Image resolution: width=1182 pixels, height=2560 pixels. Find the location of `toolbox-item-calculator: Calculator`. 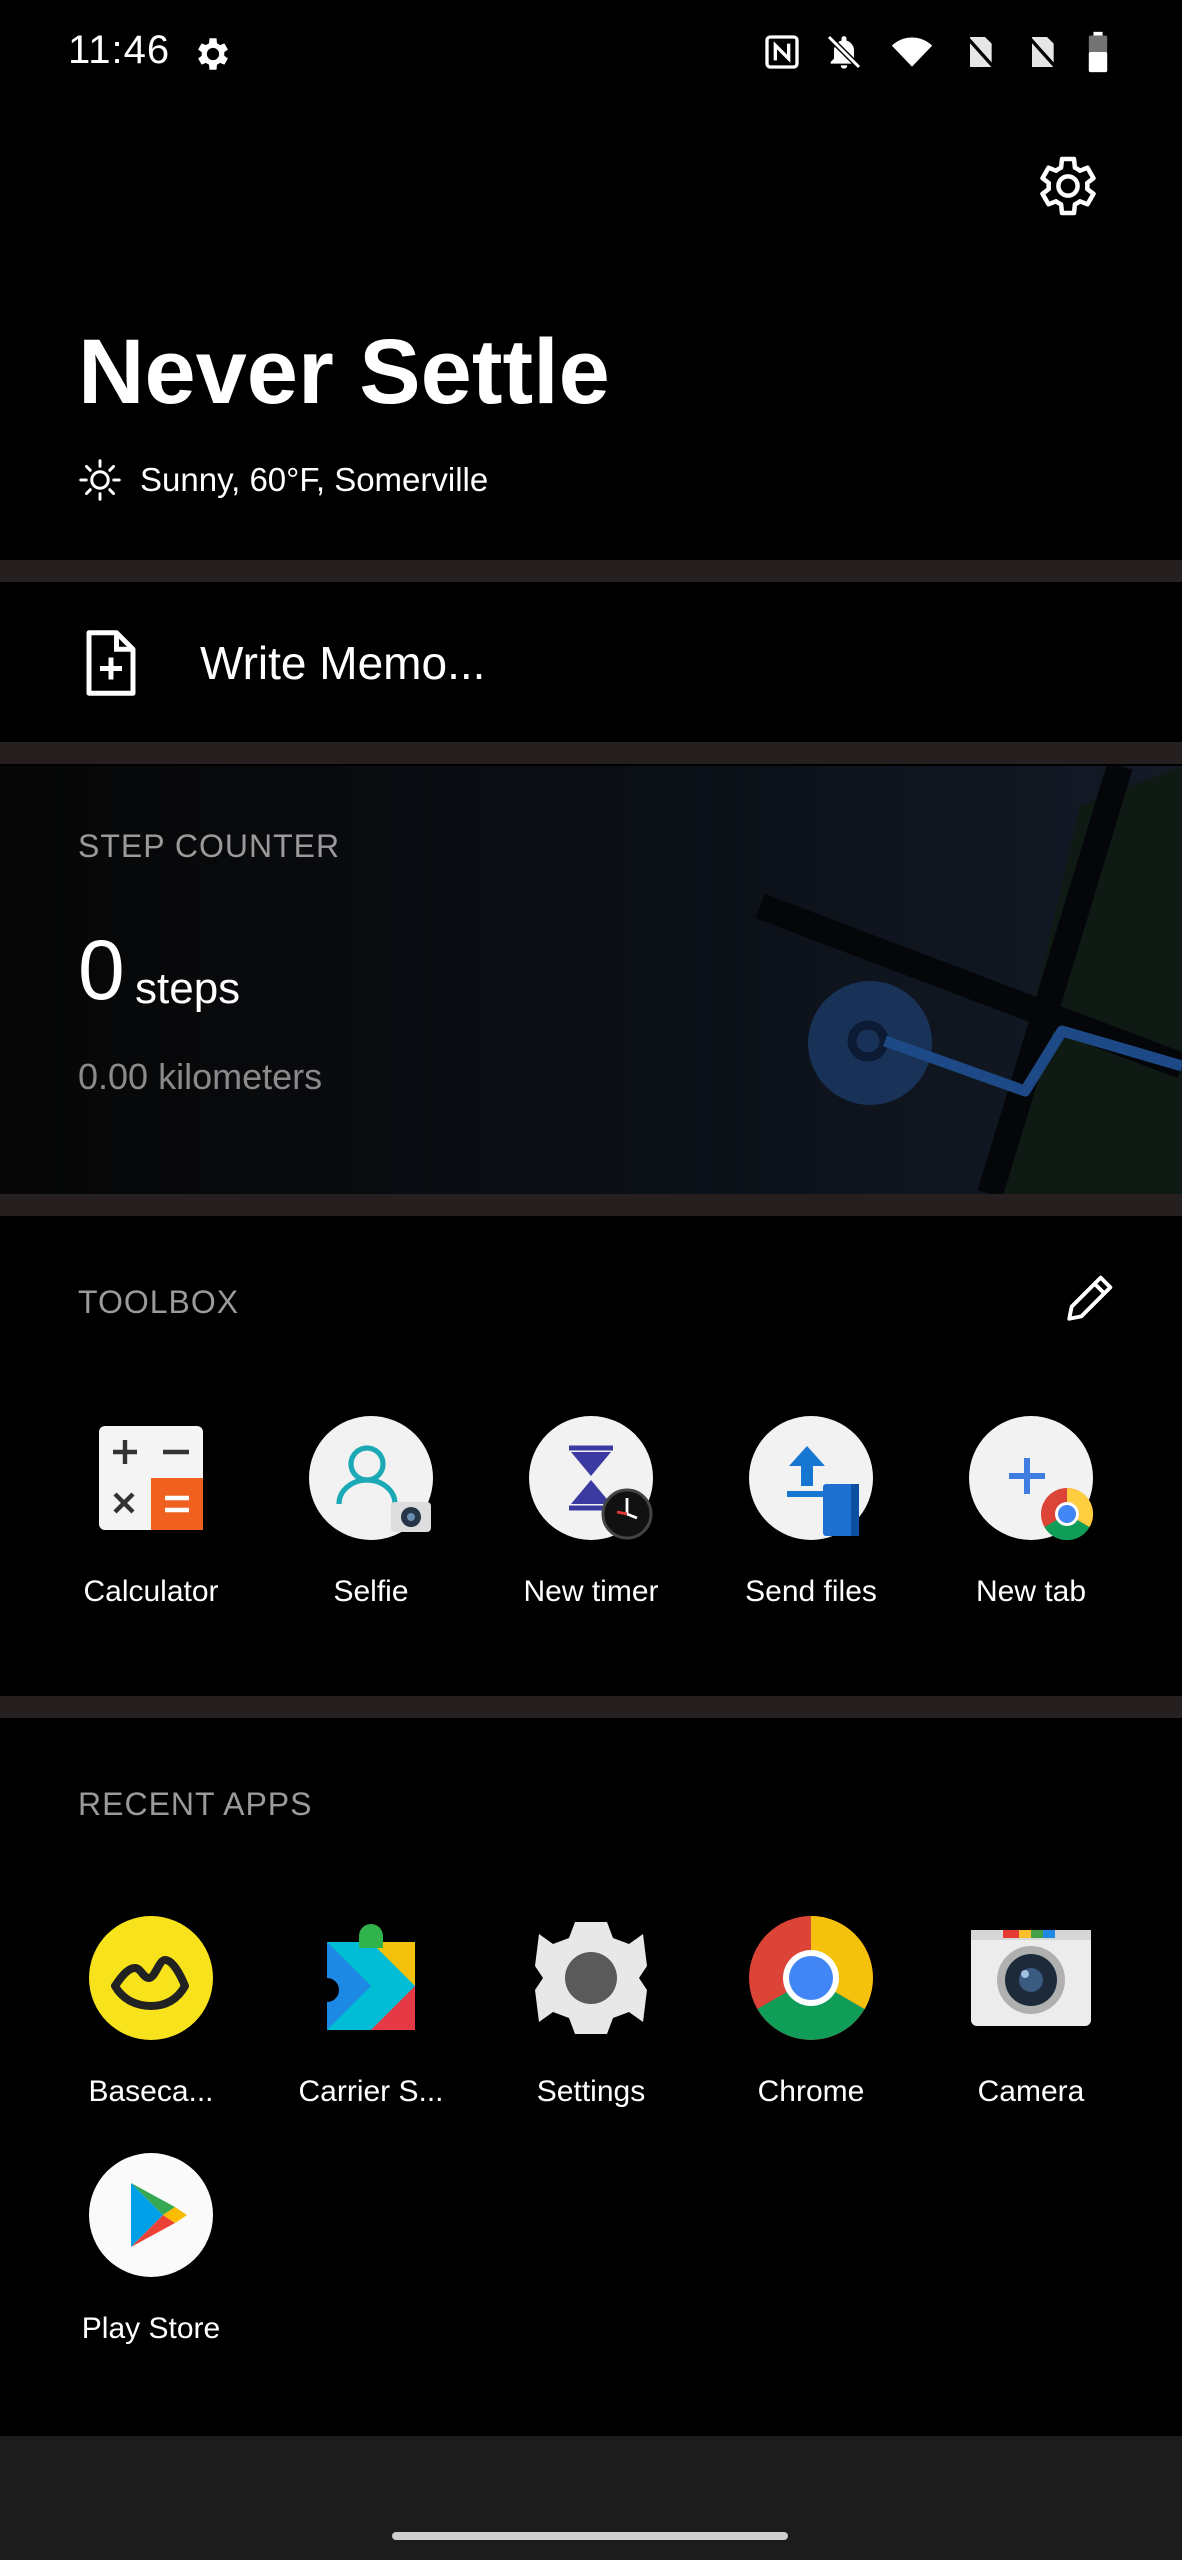

toolbox-item-calculator: Calculator is located at coordinates (151, 1511).